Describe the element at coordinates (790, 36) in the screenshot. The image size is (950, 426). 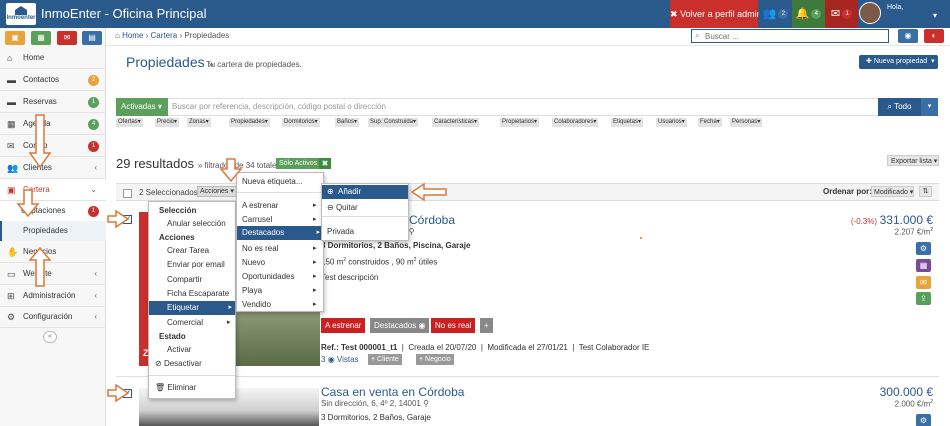
I see `search-input` at that location.